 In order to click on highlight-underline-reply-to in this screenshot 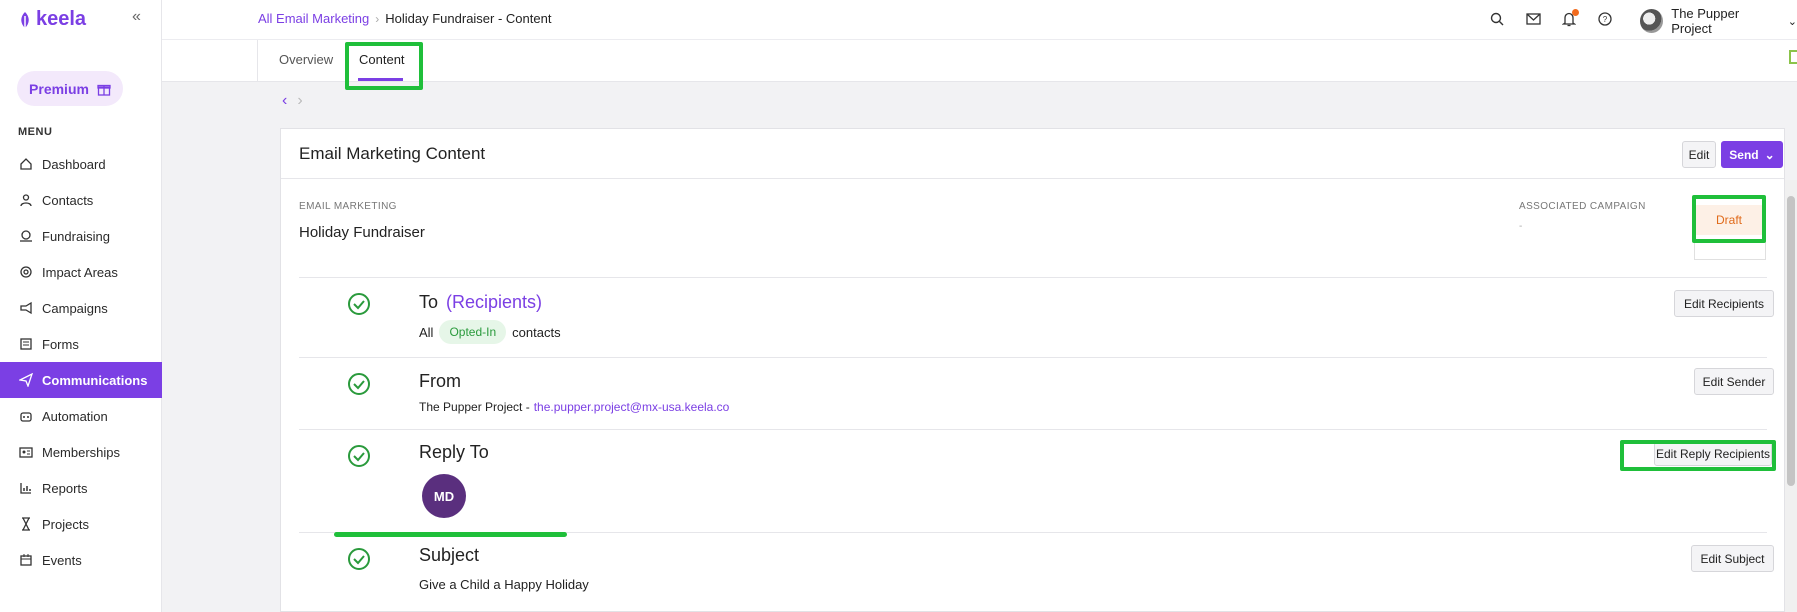, I will do `click(450, 534)`.